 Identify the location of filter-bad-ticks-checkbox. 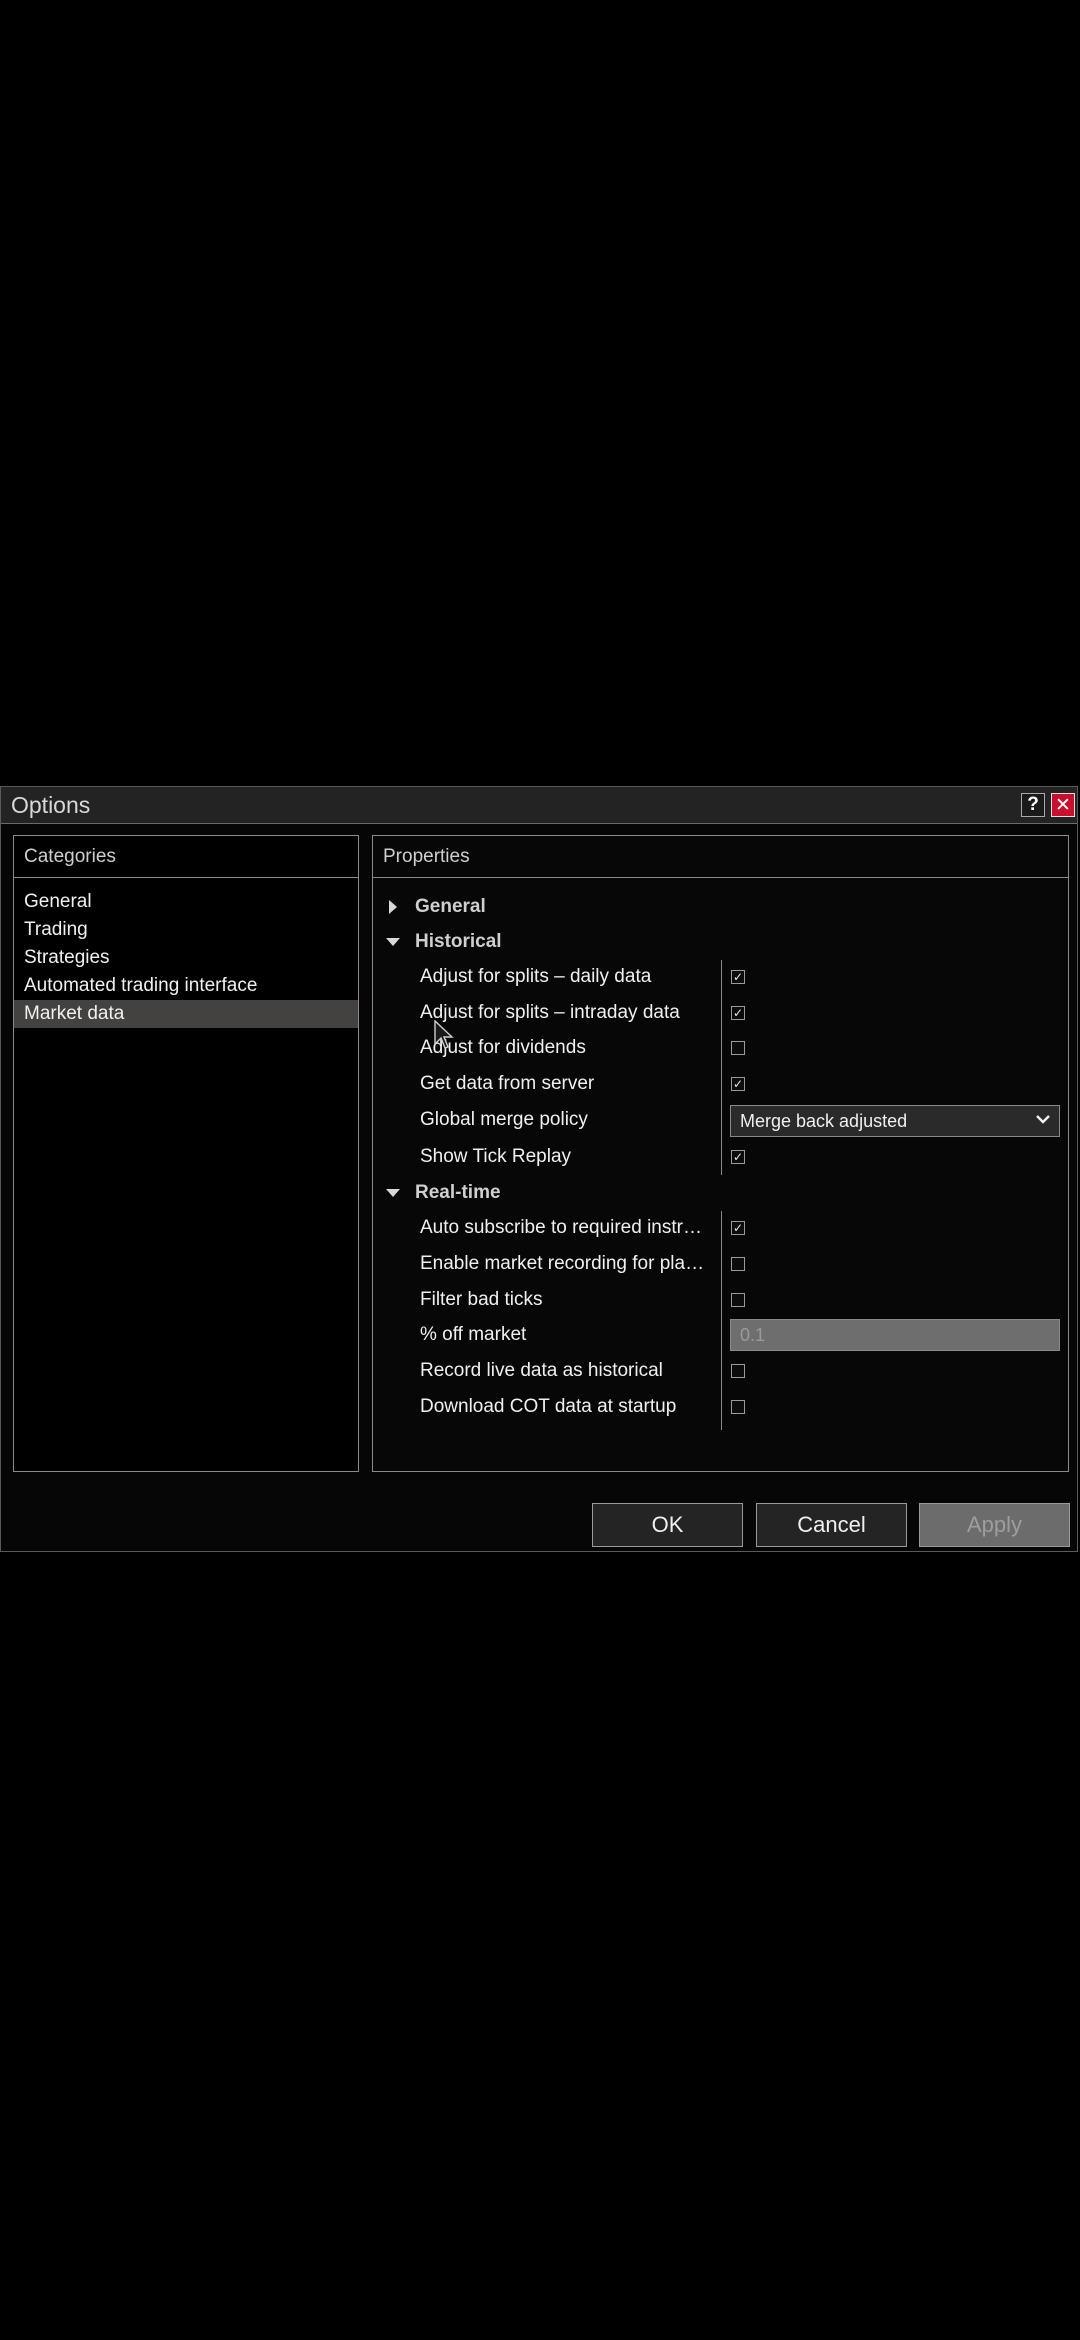
(738, 1300).